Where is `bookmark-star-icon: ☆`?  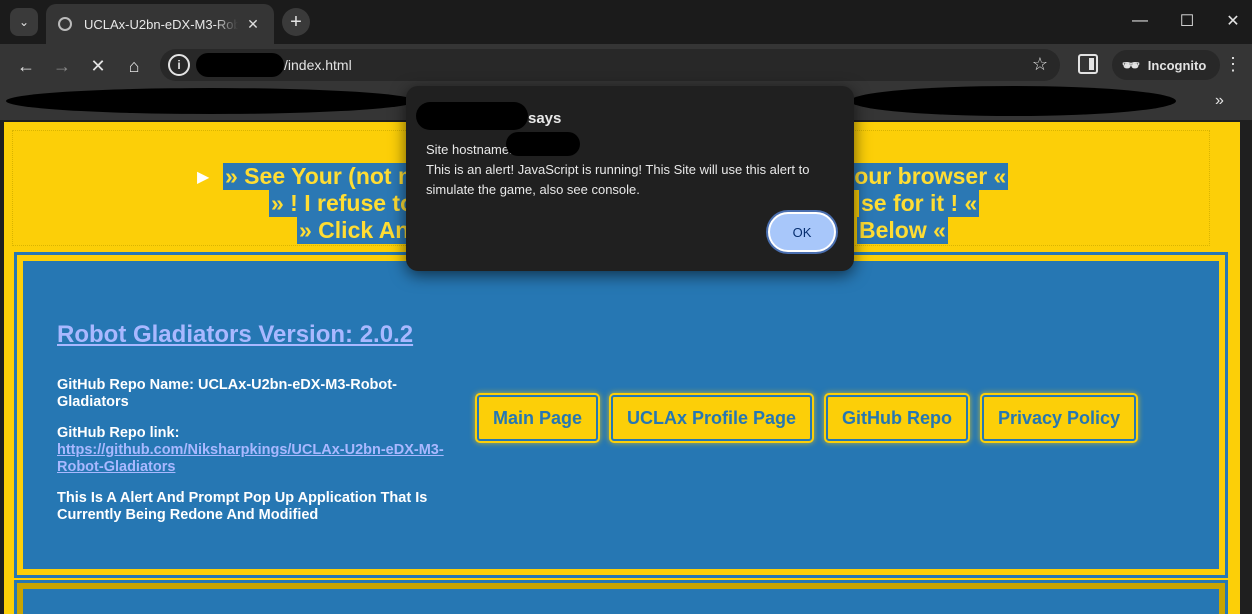 bookmark-star-icon: ☆ is located at coordinates (1040, 64).